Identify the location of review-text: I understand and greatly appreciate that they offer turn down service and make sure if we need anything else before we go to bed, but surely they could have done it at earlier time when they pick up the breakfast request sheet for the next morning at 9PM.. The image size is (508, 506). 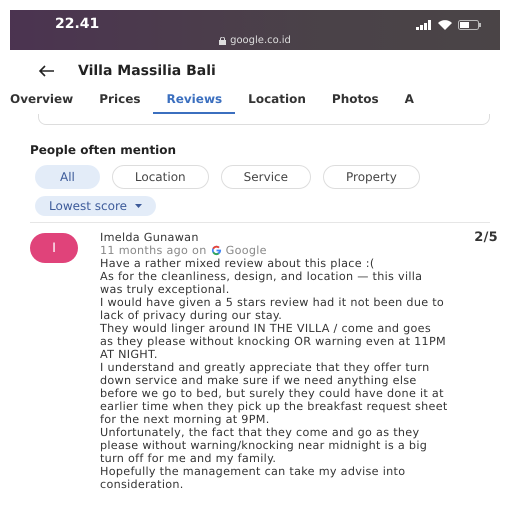
(274, 393).